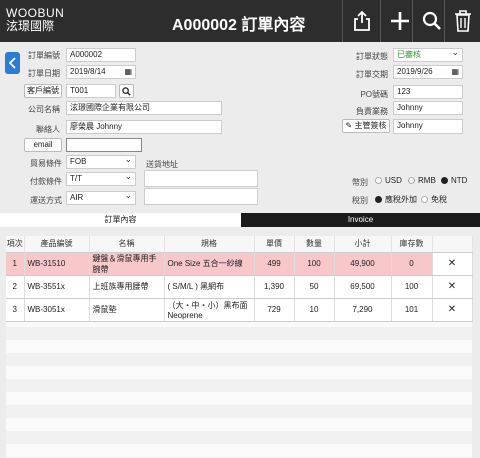  Describe the element at coordinates (459, 180) in the screenshot. I see `currency-ntd-label: NTD` at that location.